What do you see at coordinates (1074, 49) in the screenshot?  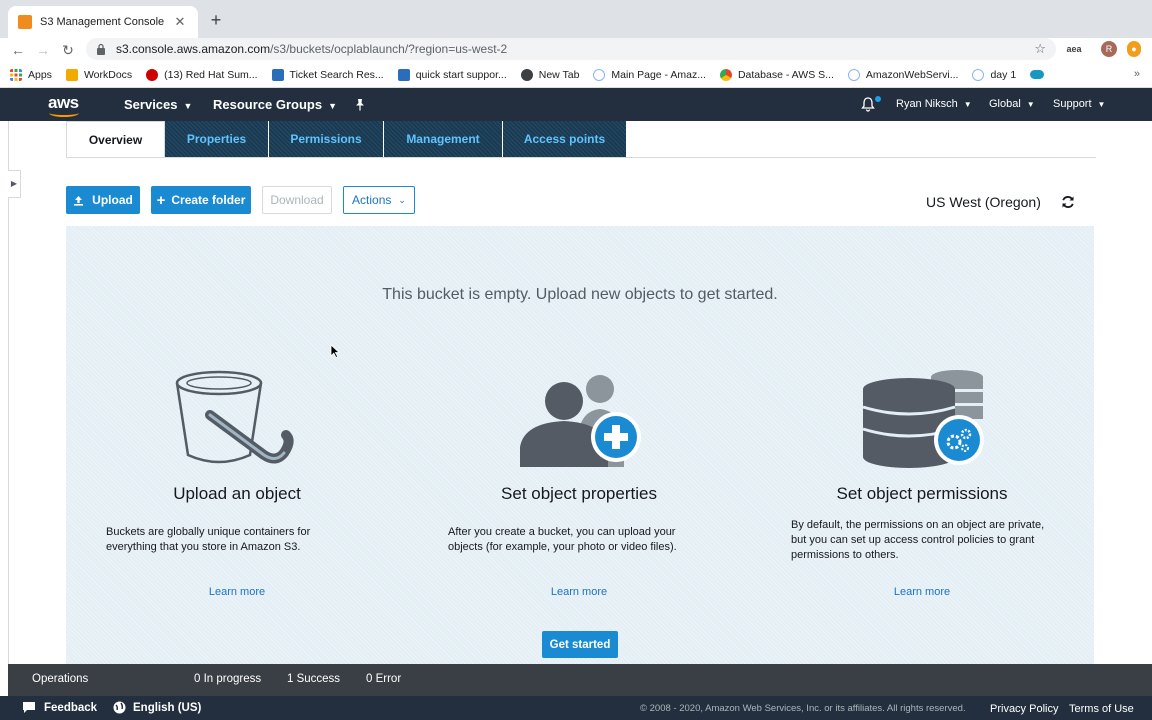 I see `extension-aea-icon: aea` at bounding box center [1074, 49].